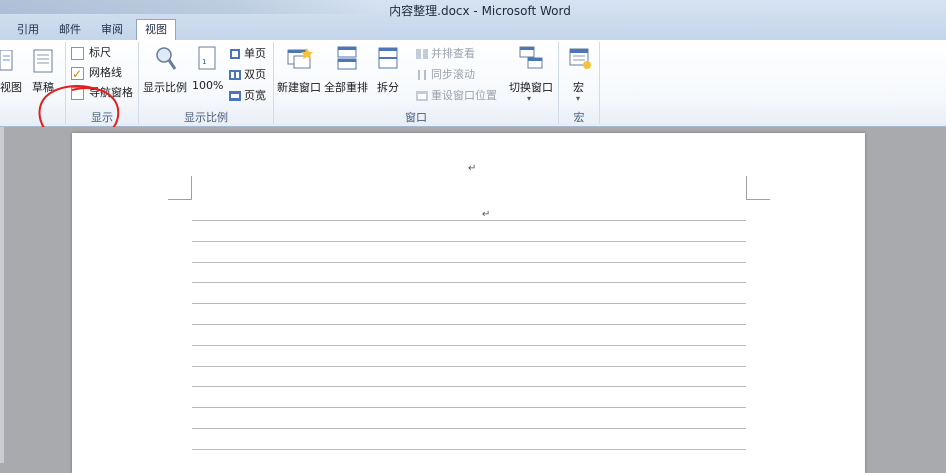 This screenshot has height=473, width=946. I want to click on show-group-label: 显示, so click(102, 117).